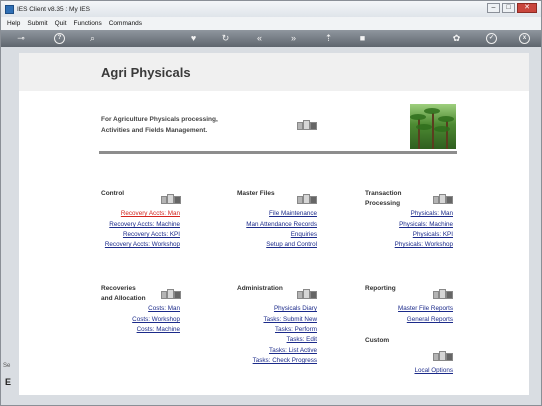 The image size is (542, 406). I want to click on header-divider, so click(278, 152).